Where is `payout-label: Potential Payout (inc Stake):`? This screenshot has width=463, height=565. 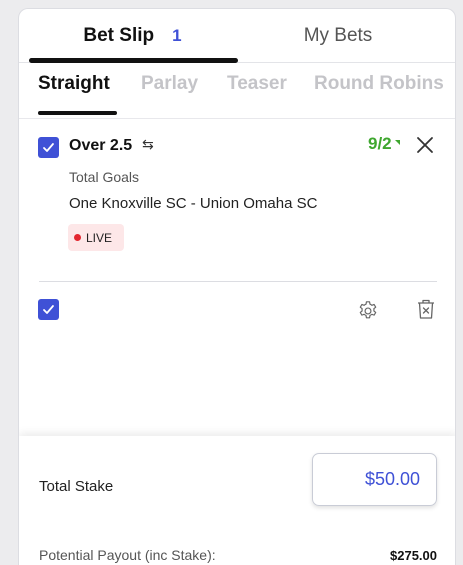
payout-label: Potential Payout (inc Stake): is located at coordinates (127, 555).